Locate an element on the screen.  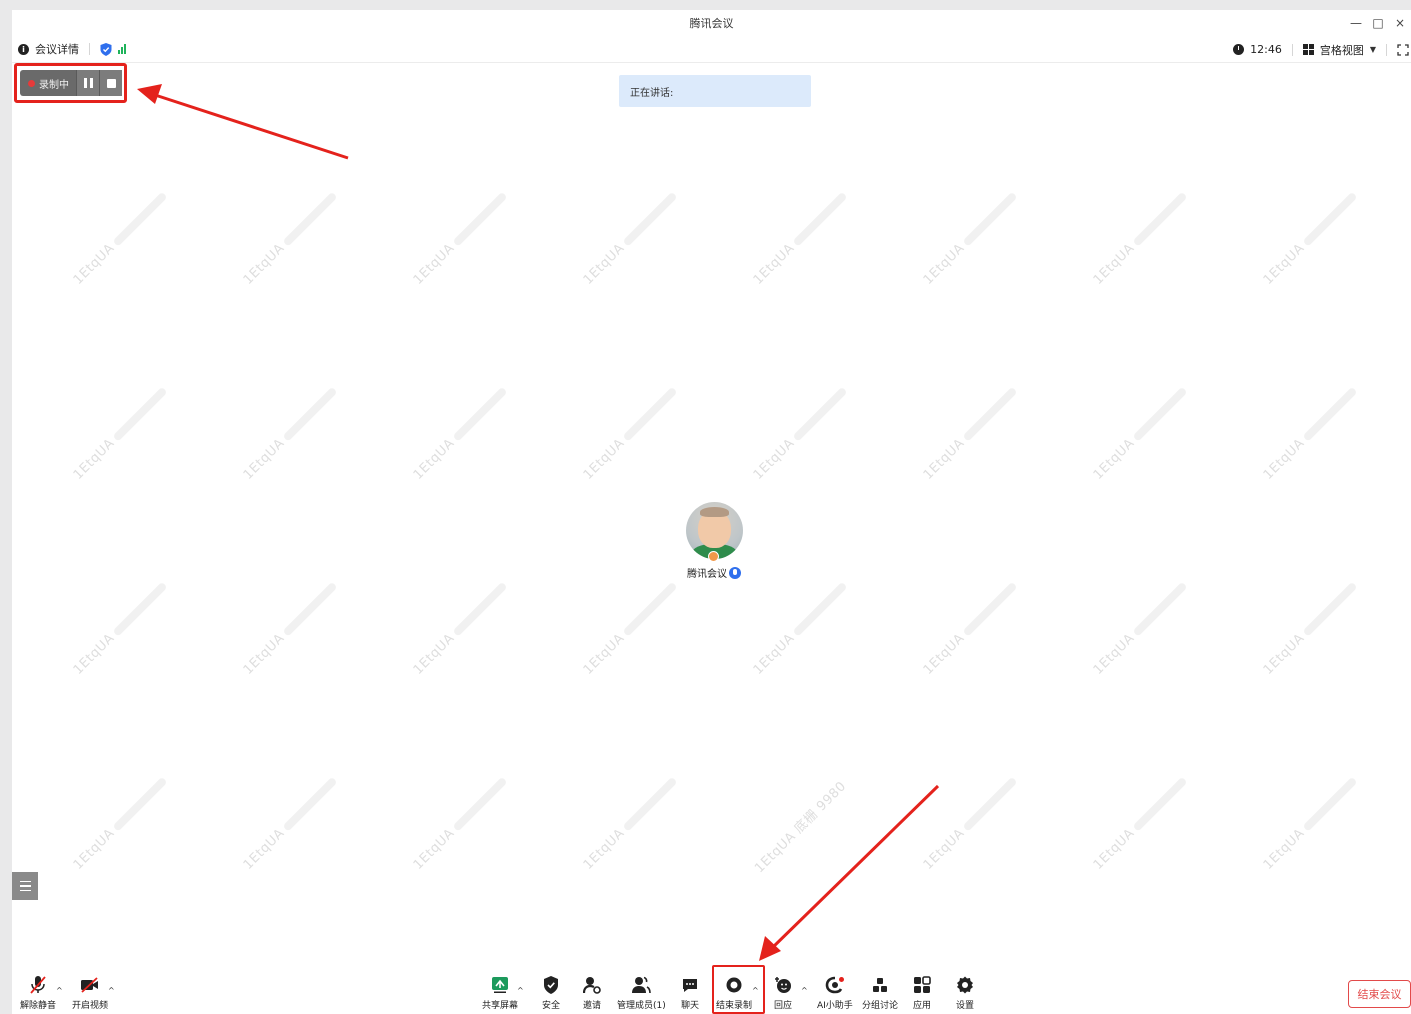
reactions-button: 回应 is located at coordinates (783, 992).